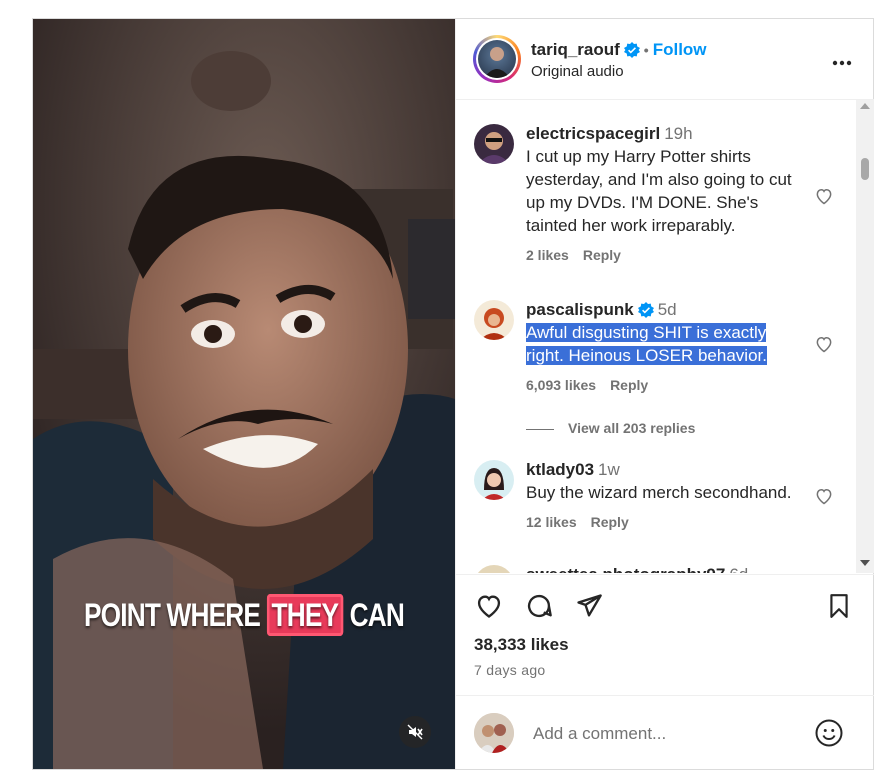  Describe the element at coordinates (865, 169) in the screenshot. I see `scroll-thumb` at that location.